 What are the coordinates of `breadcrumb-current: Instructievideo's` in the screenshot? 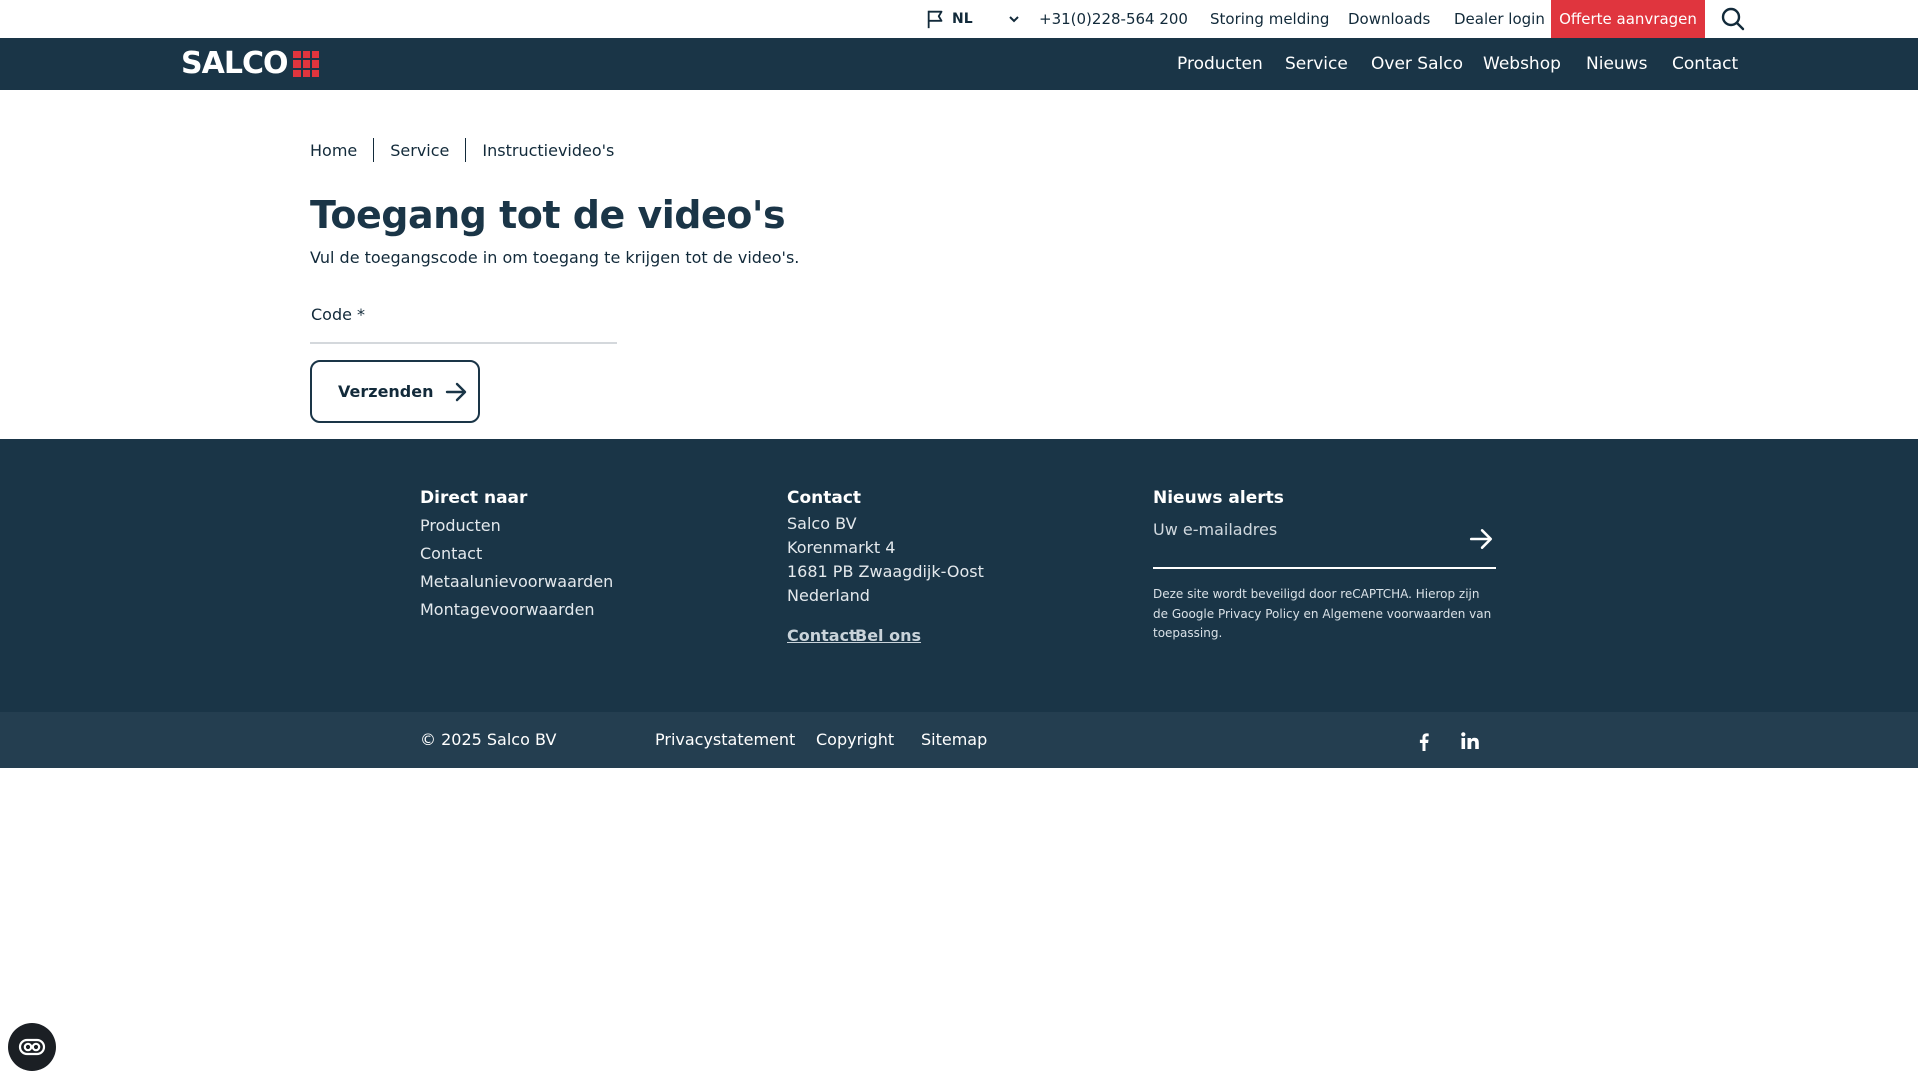 It's located at (548, 150).